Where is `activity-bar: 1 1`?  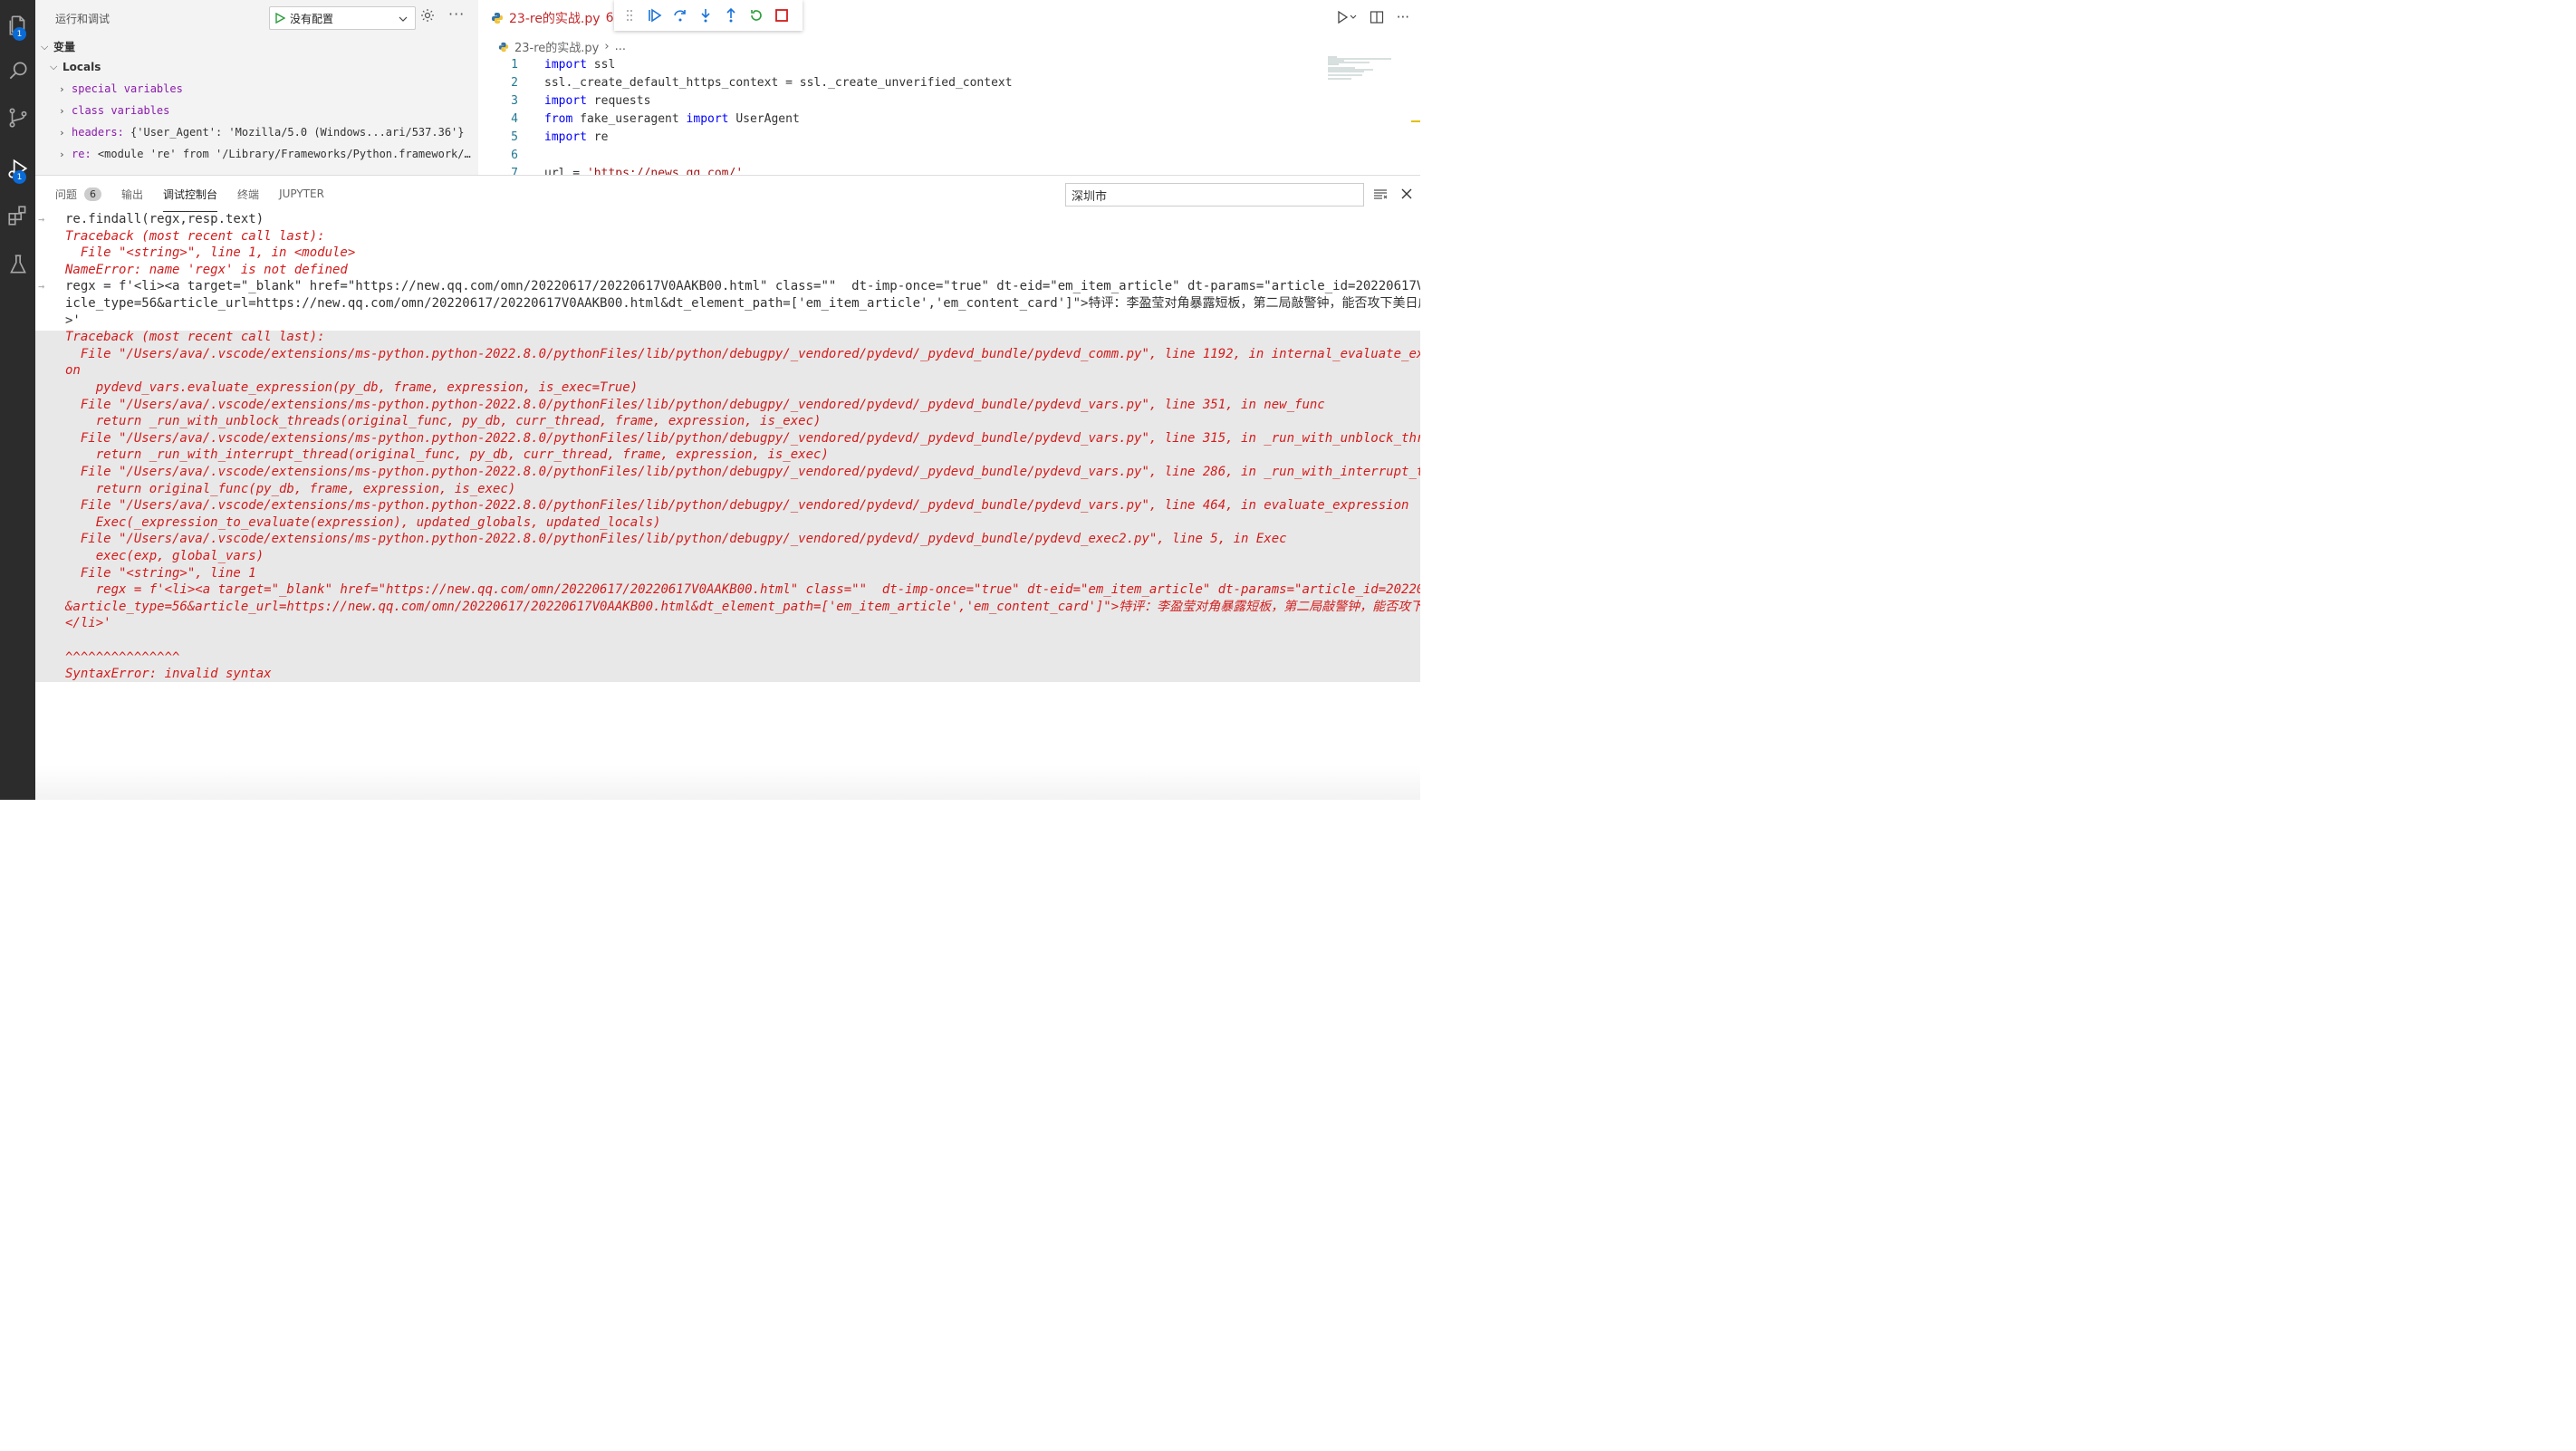 activity-bar: 1 1 is located at coordinates (17, 400).